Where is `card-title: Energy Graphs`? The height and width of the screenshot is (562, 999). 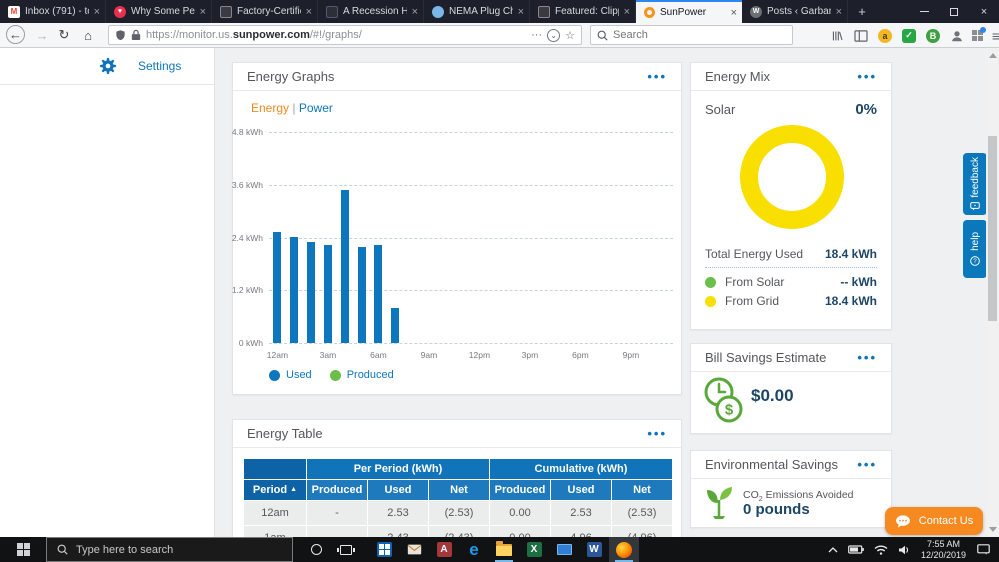
card-title: Energy Graphs is located at coordinates (291, 76).